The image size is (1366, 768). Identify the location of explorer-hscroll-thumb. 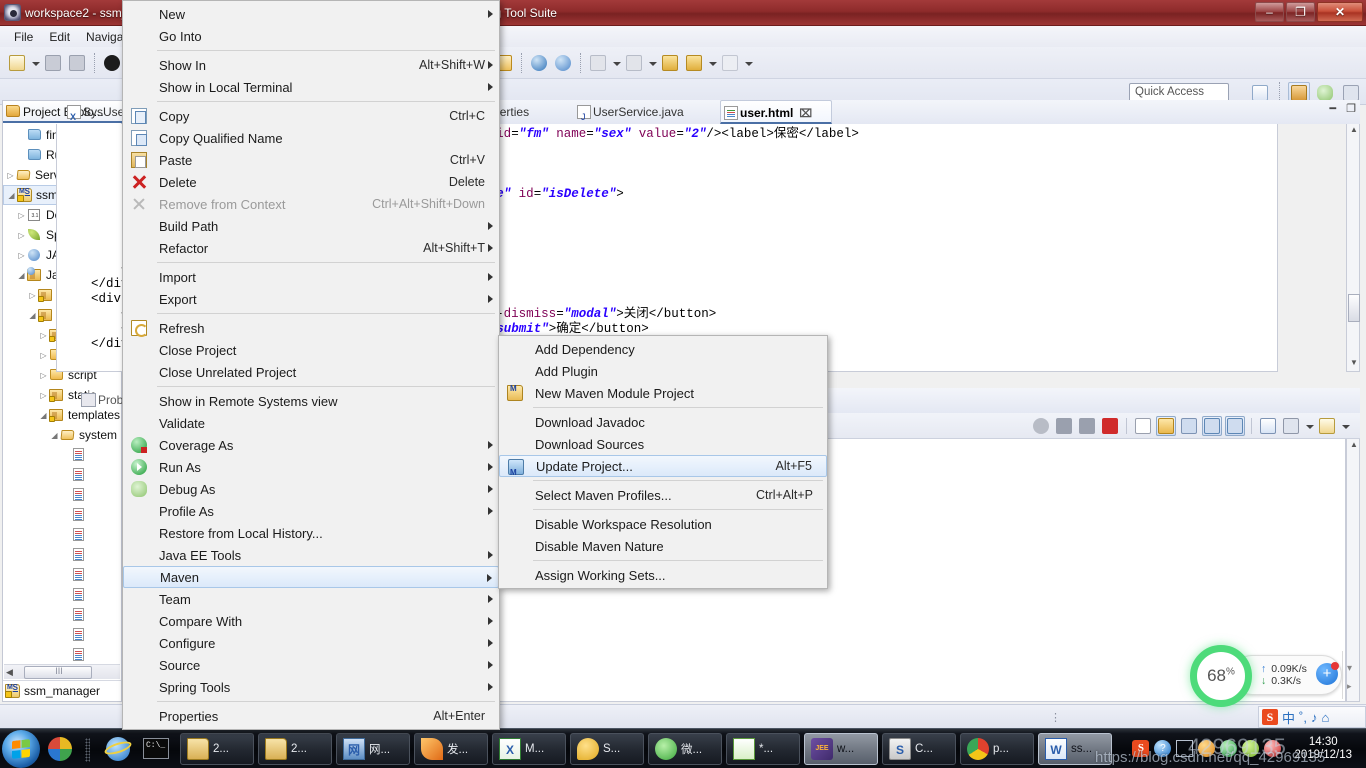
(58, 672).